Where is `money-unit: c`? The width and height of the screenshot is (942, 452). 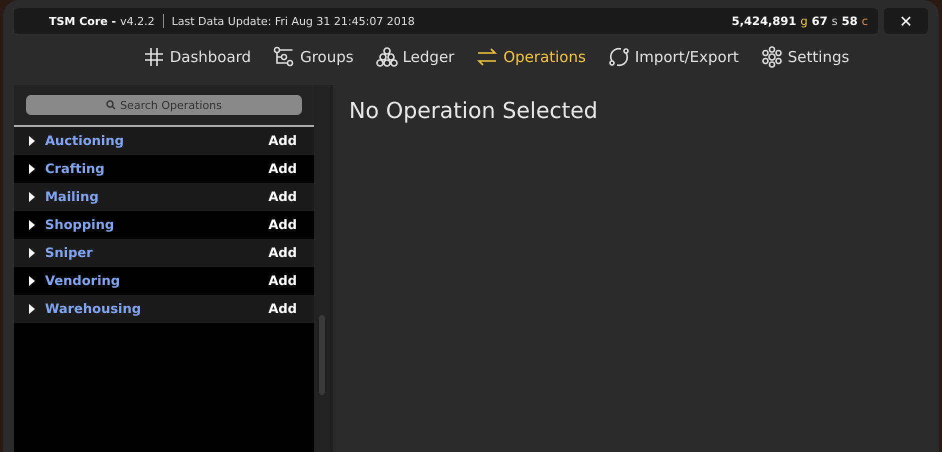 money-unit: c is located at coordinates (865, 21).